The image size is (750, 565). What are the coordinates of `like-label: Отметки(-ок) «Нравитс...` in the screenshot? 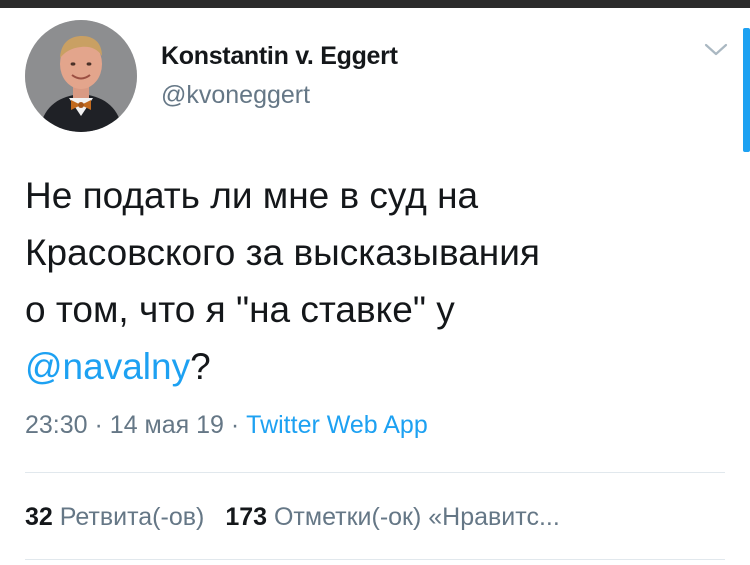 It's located at (416, 517).